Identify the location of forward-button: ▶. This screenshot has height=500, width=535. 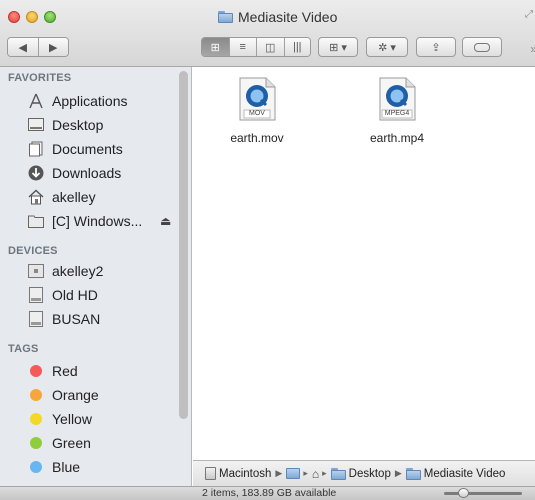
(53, 47).